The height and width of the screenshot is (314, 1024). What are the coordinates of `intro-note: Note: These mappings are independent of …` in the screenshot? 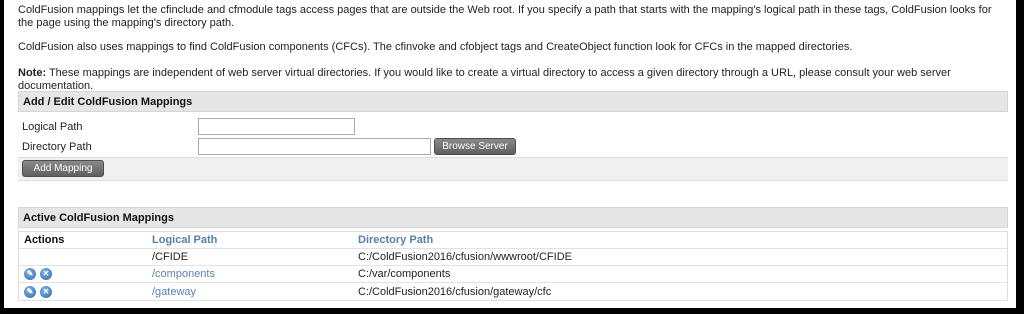 It's located at (513, 80).